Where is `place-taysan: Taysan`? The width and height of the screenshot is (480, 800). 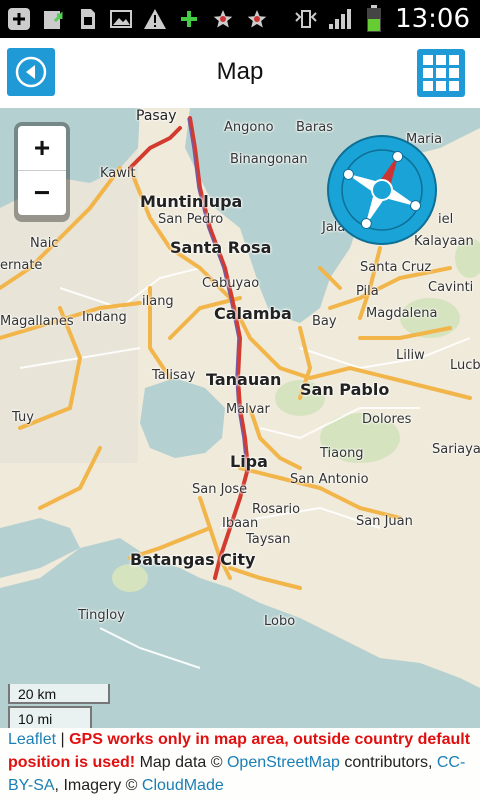 place-taysan: Taysan is located at coordinates (268, 539).